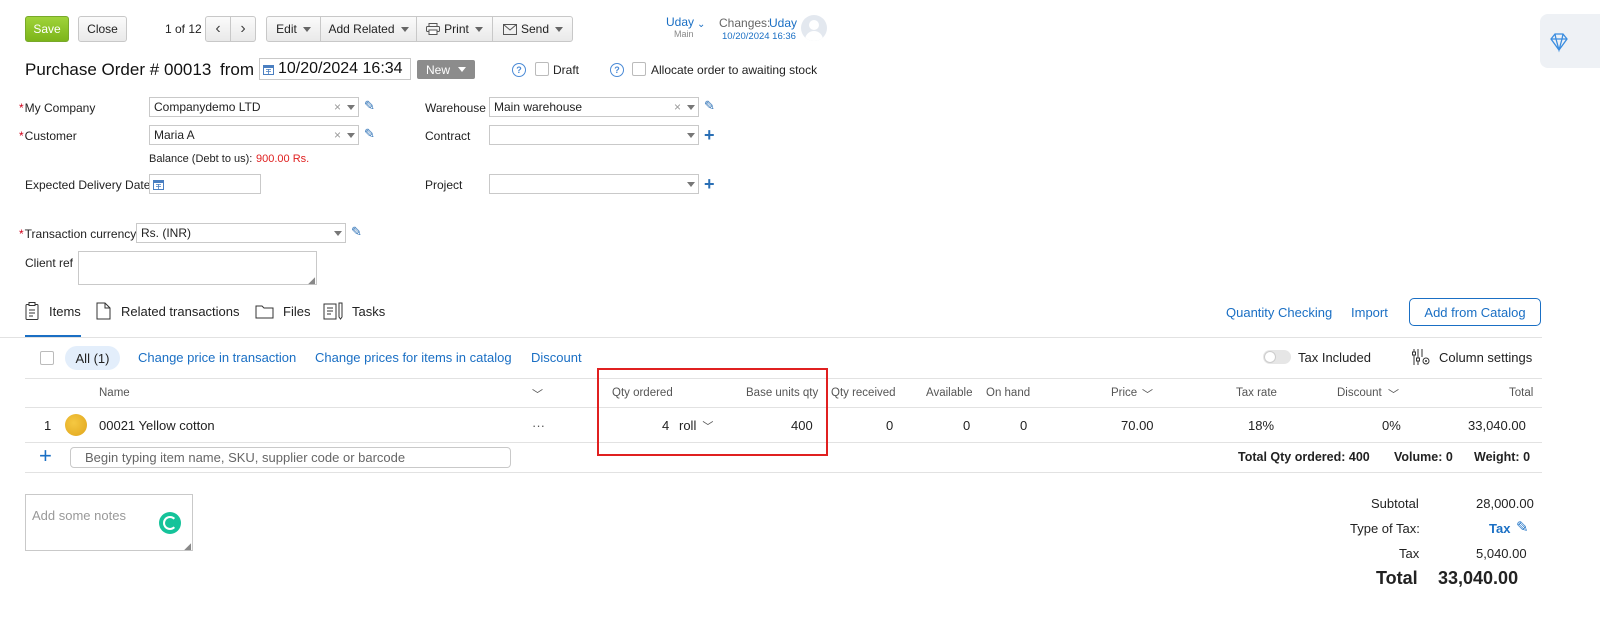 This screenshot has width=1600, height=630. What do you see at coordinates (188, 69) in the screenshot?
I see `order-number: 00013` at bounding box center [188, 69].